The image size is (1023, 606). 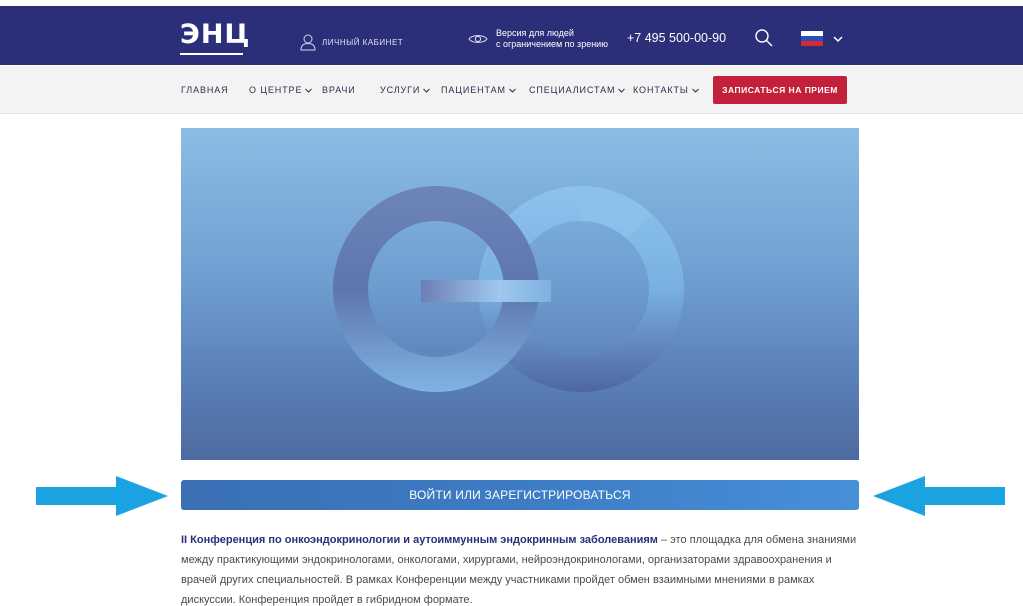 I want to click on nav-label: СПЕЦИАЛИСТАМ, so click(x=572, y=90).